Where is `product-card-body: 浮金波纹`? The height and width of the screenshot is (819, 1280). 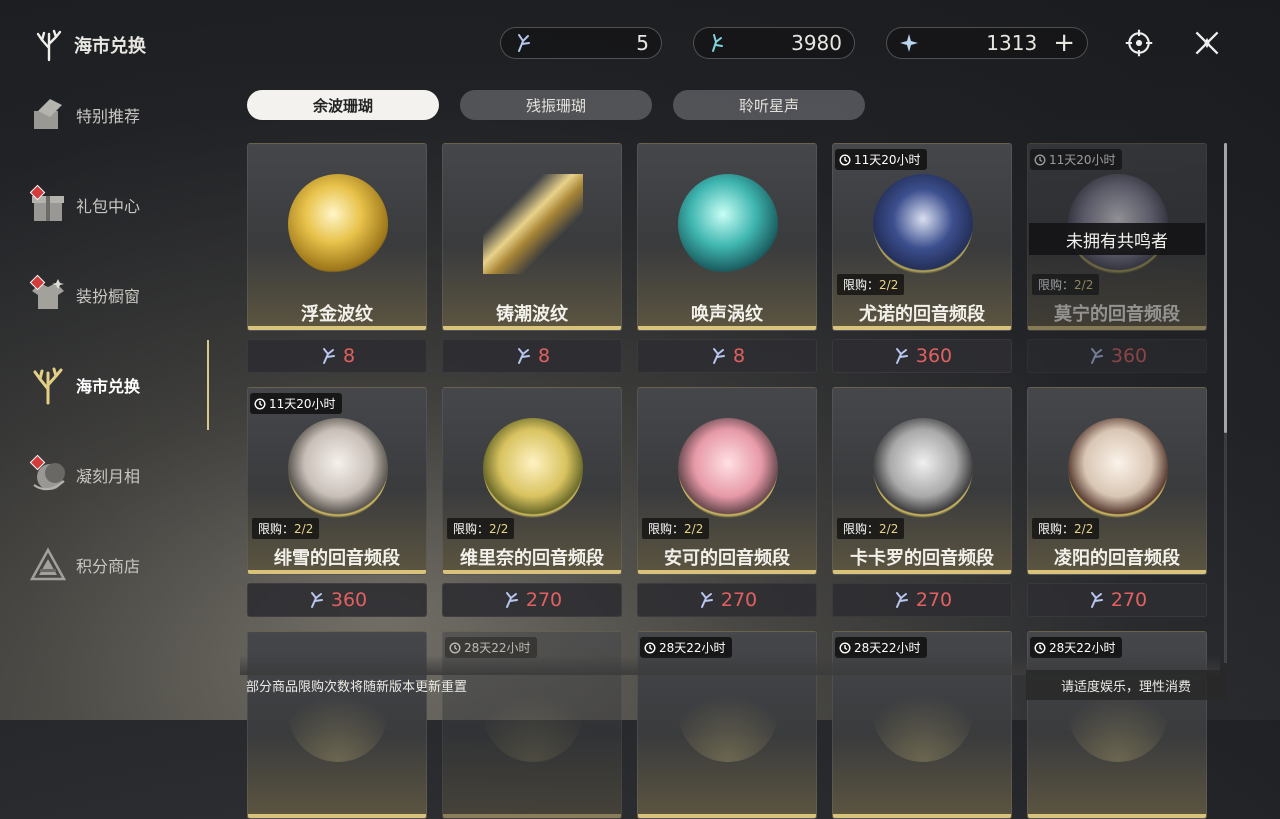 product-card-body: 浮金波纹 is located at coordinates (337, 237).